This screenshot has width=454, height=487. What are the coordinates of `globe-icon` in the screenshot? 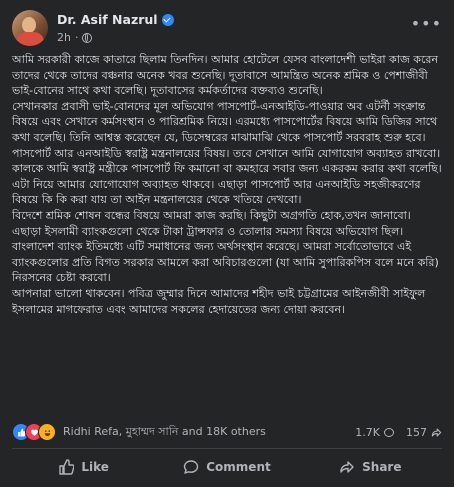 It's located at (87, 37).